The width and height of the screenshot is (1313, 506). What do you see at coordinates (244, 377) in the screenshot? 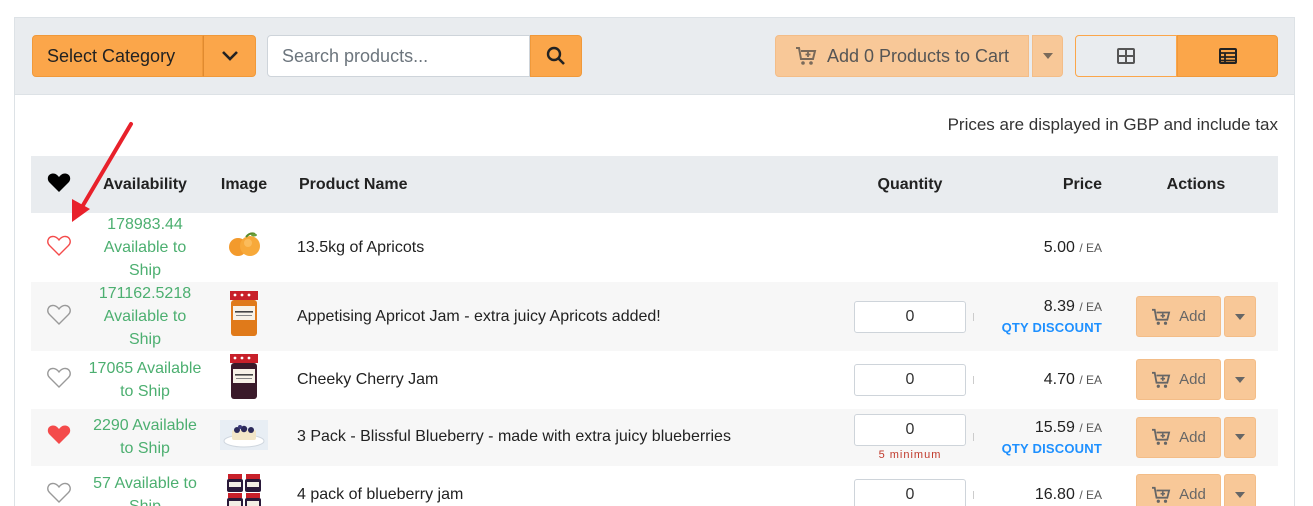
I see `cherry-jam-jar-image` at bounding box center [244, 377].